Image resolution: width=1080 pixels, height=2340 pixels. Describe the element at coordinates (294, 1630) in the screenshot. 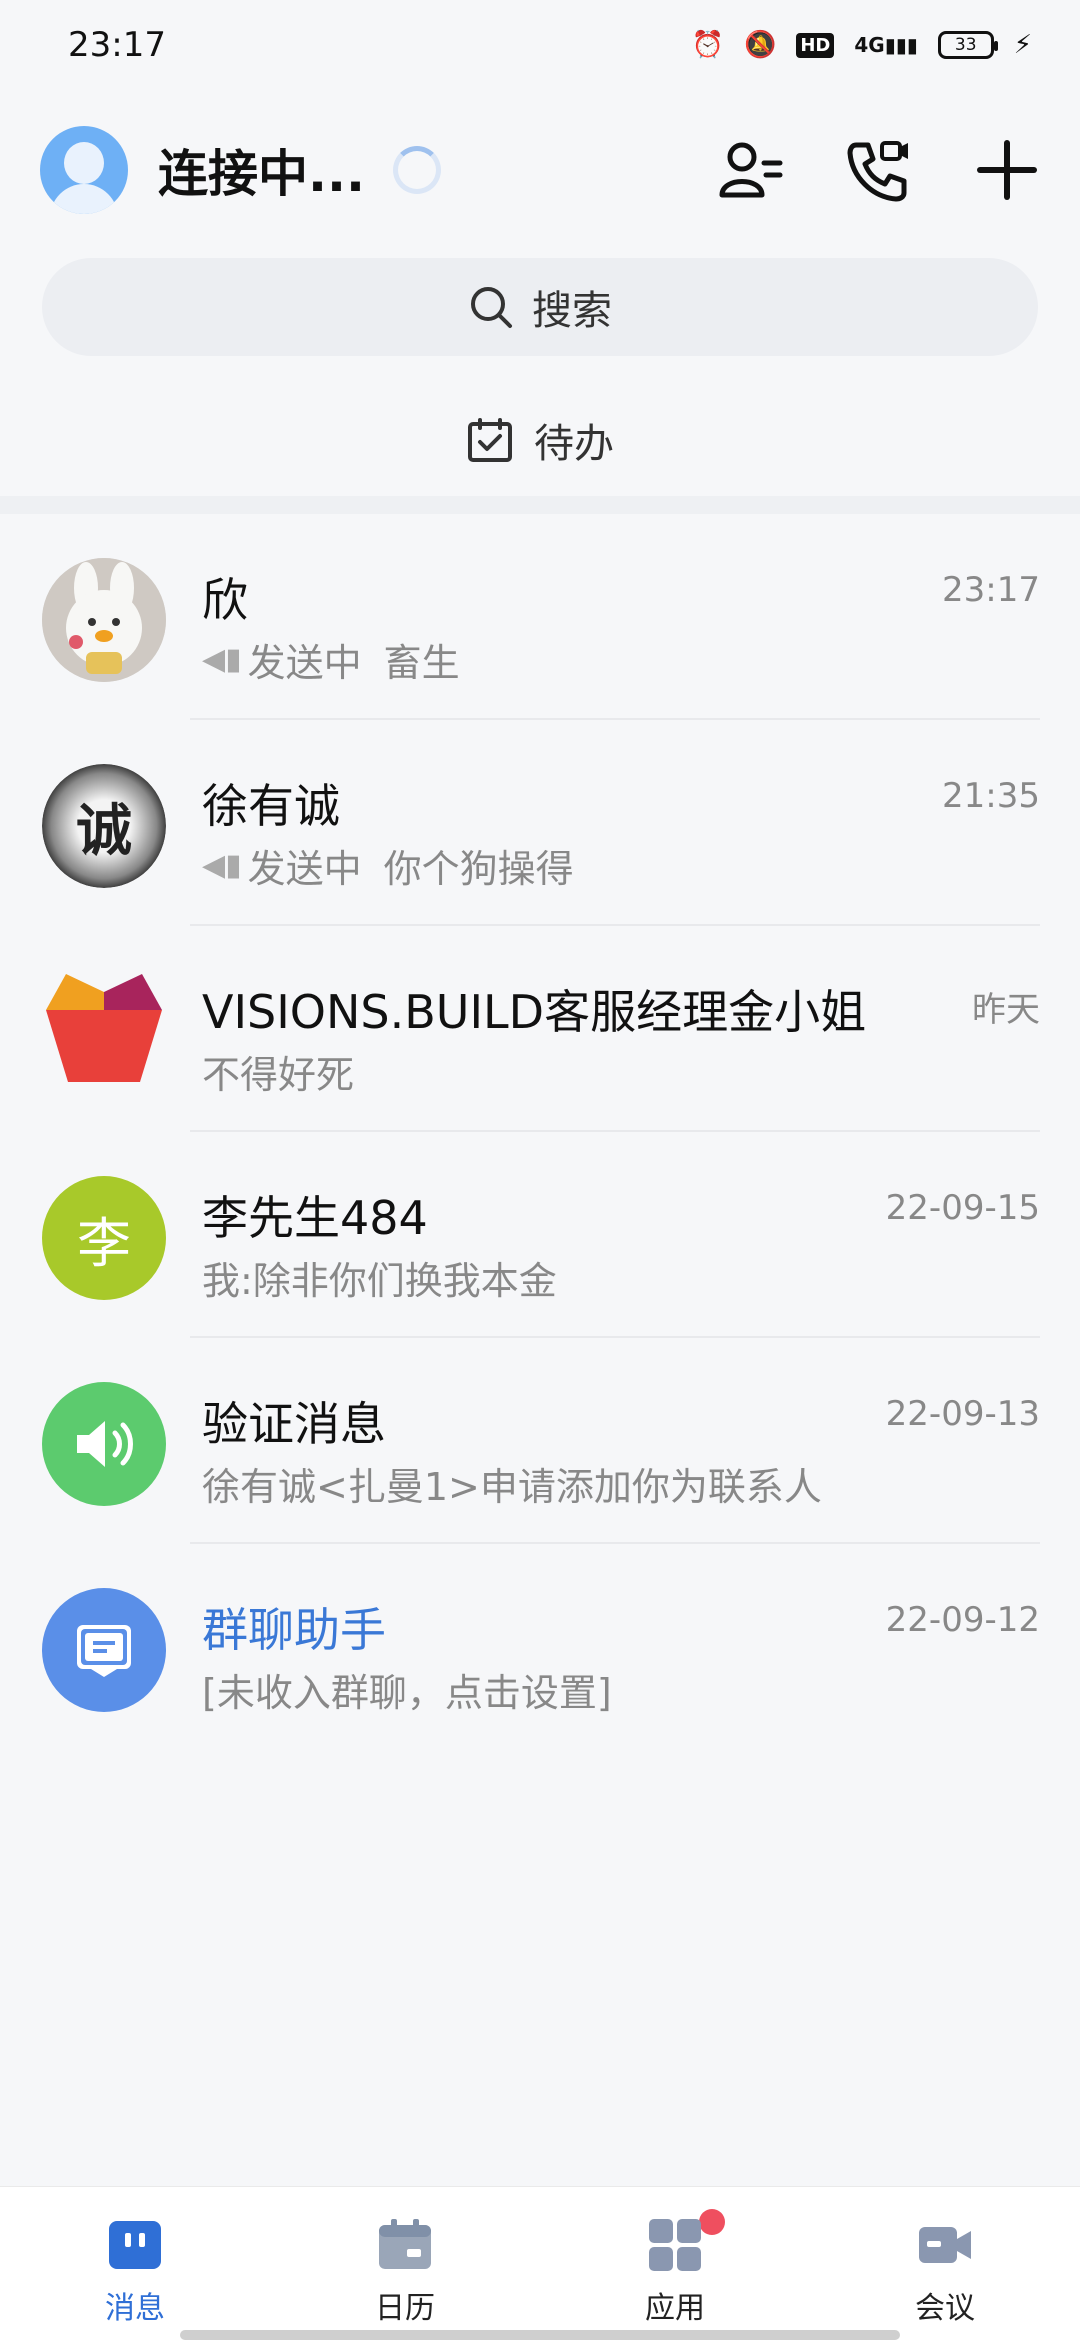

I see `contact-name: 群聊助手` at that location.